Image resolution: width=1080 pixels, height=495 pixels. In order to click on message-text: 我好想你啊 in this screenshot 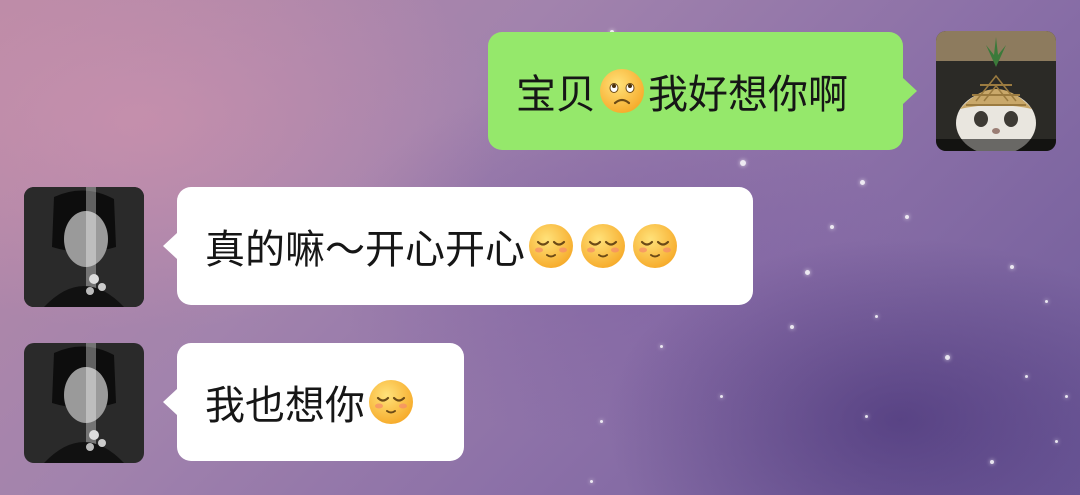, I will do `click(748, 95)`.